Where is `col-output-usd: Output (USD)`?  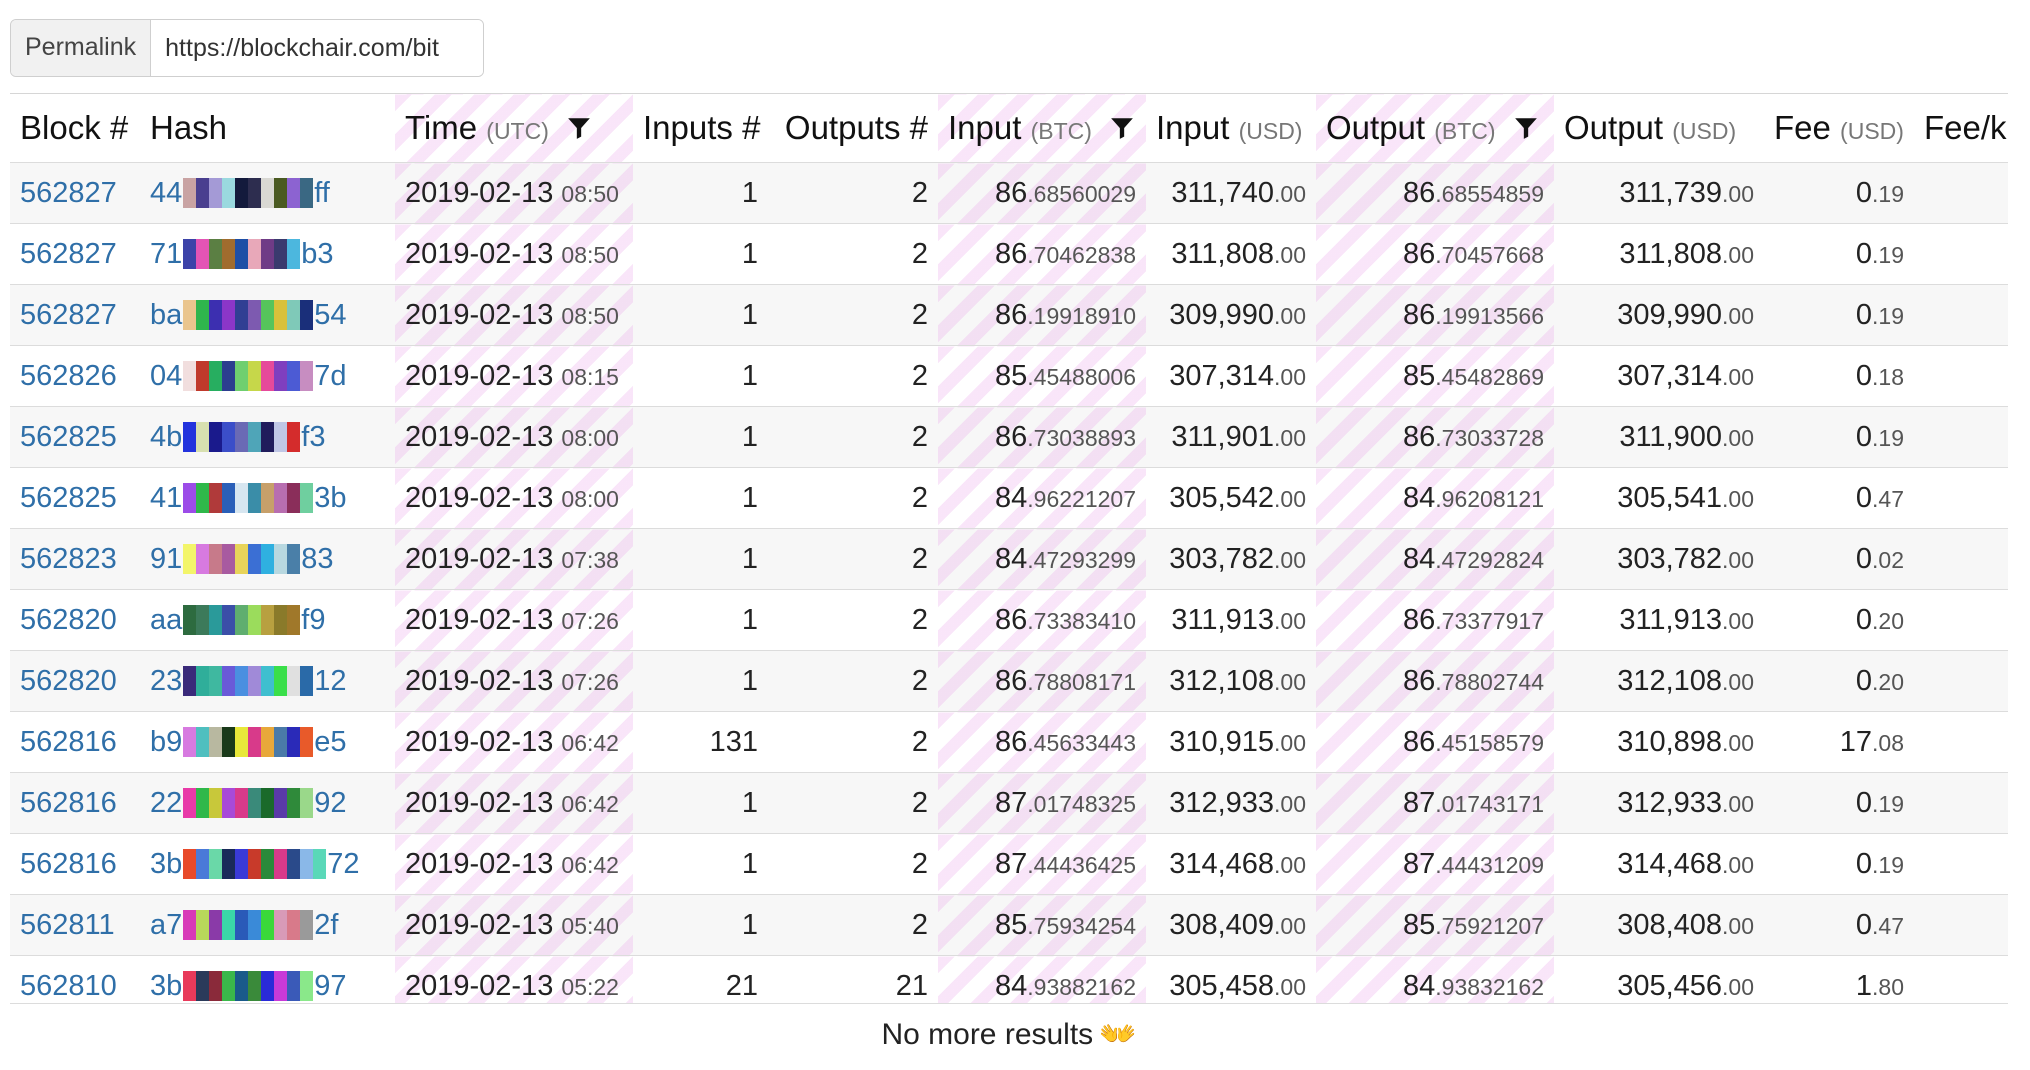
col-output-usd: Output (USD) is located at coordinates (1659, 128).